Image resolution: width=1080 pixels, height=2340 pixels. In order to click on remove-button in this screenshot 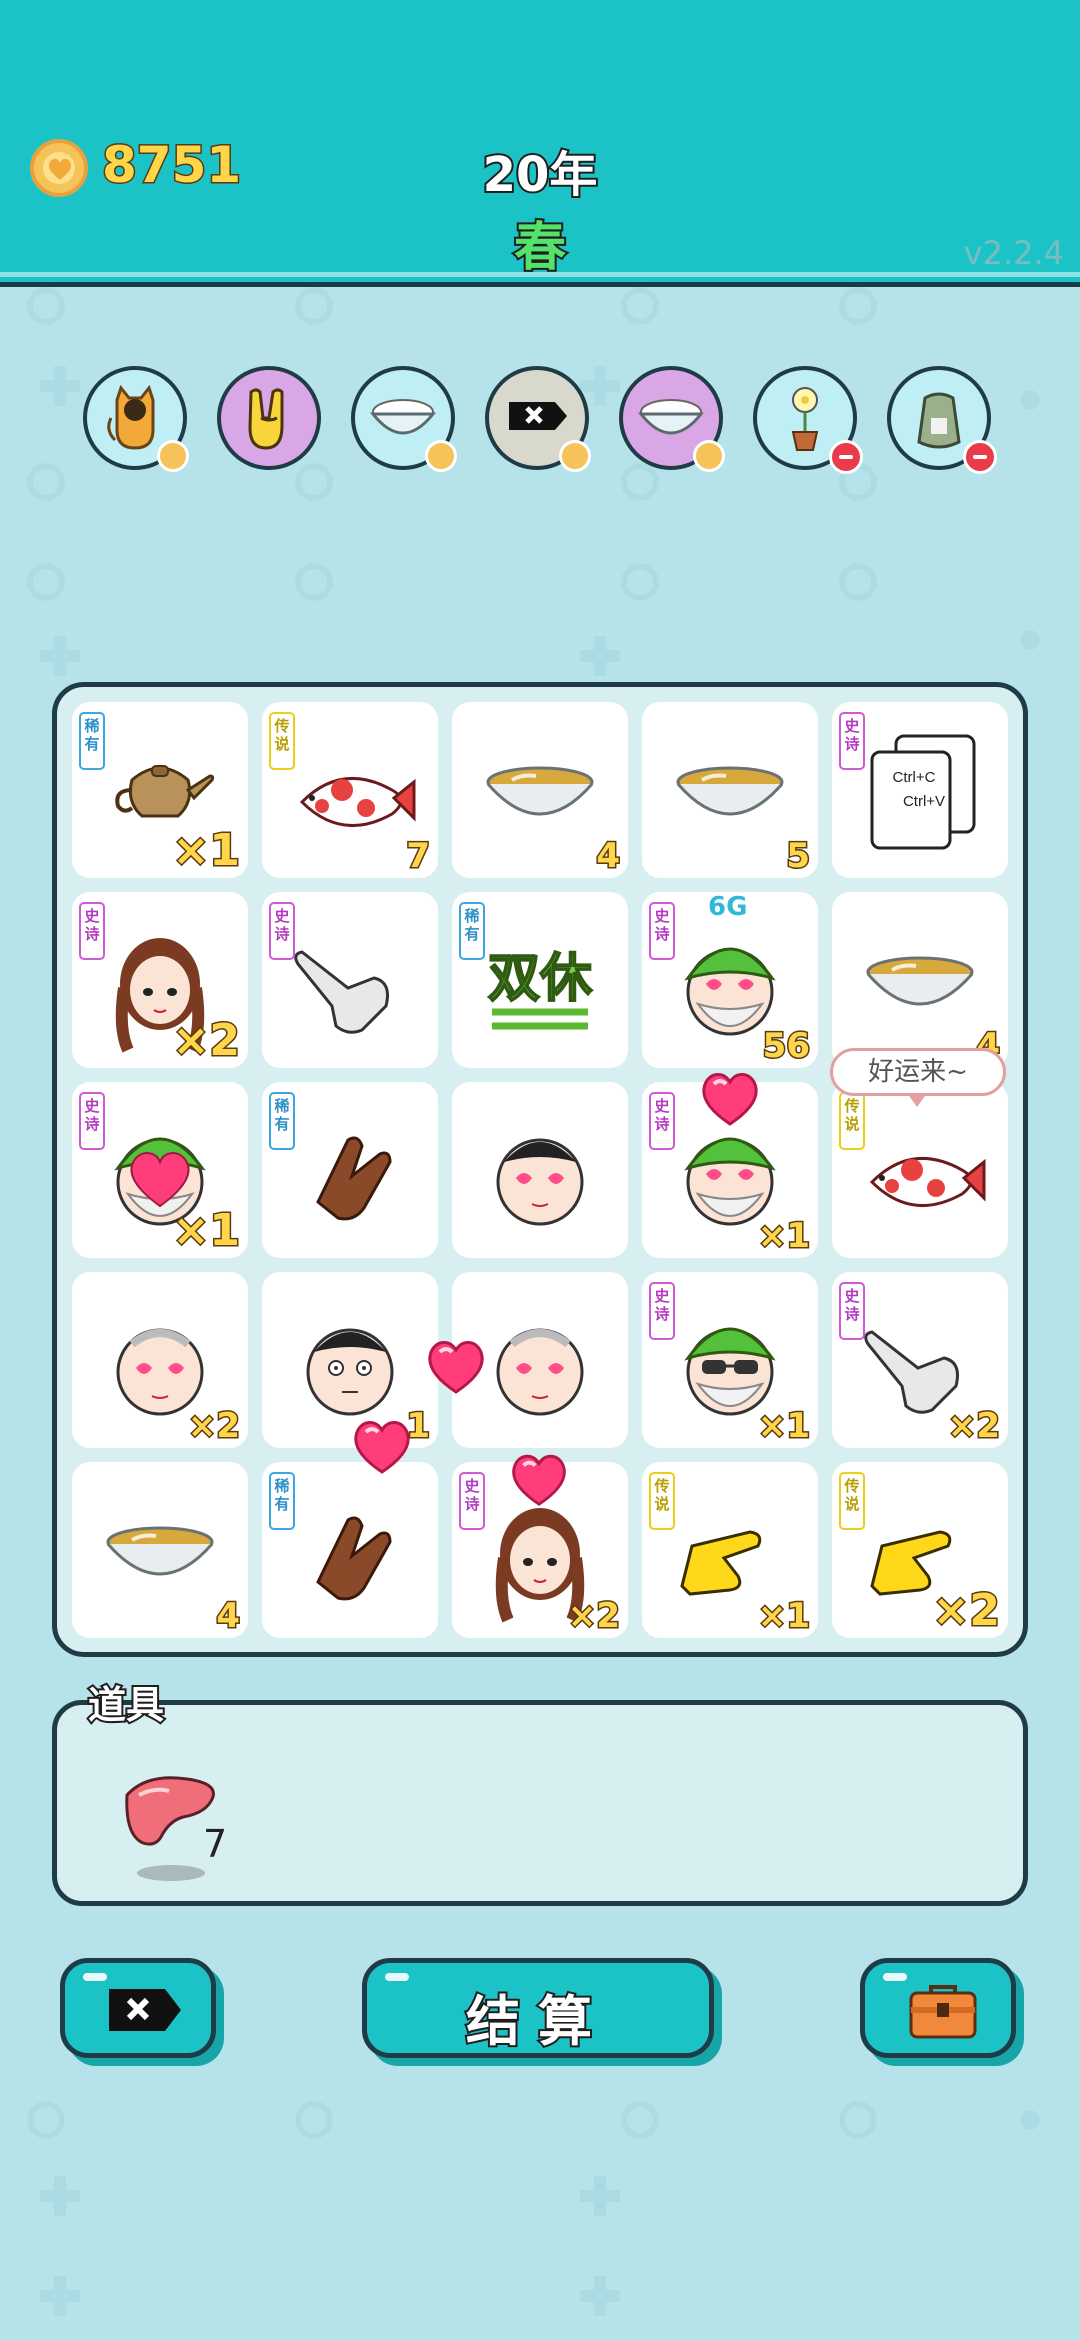, I will do `click(138, 2008)`.